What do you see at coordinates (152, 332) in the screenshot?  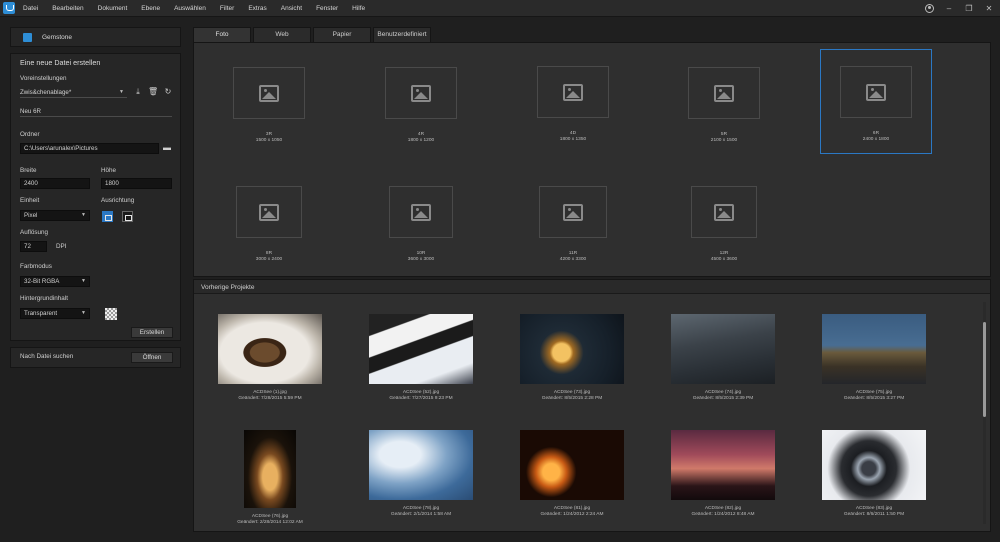 I see `create-button: Erstellen` at bounding box center [152, 332].